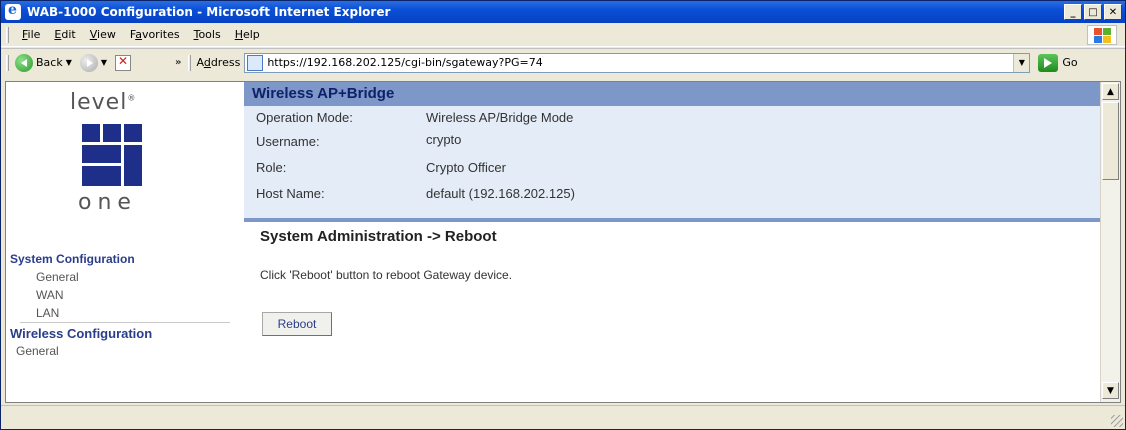  What do you see at coordinates (13, 11) in the screenshot?
I see `internet-explorer-icon` at bounding box center [13, 11].